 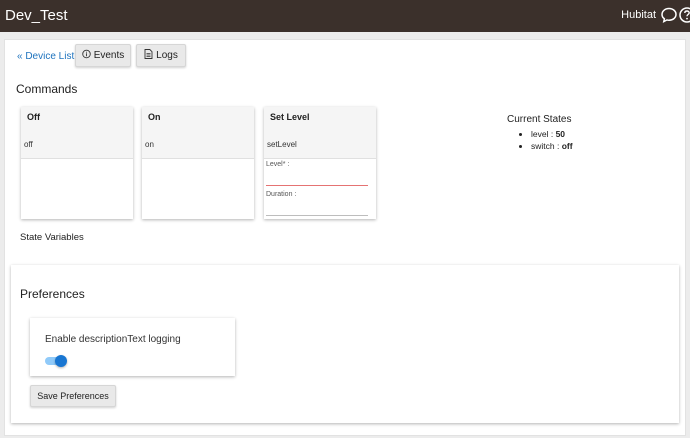 I want to click on command-button-on: On on, so click(x=198, y=133).